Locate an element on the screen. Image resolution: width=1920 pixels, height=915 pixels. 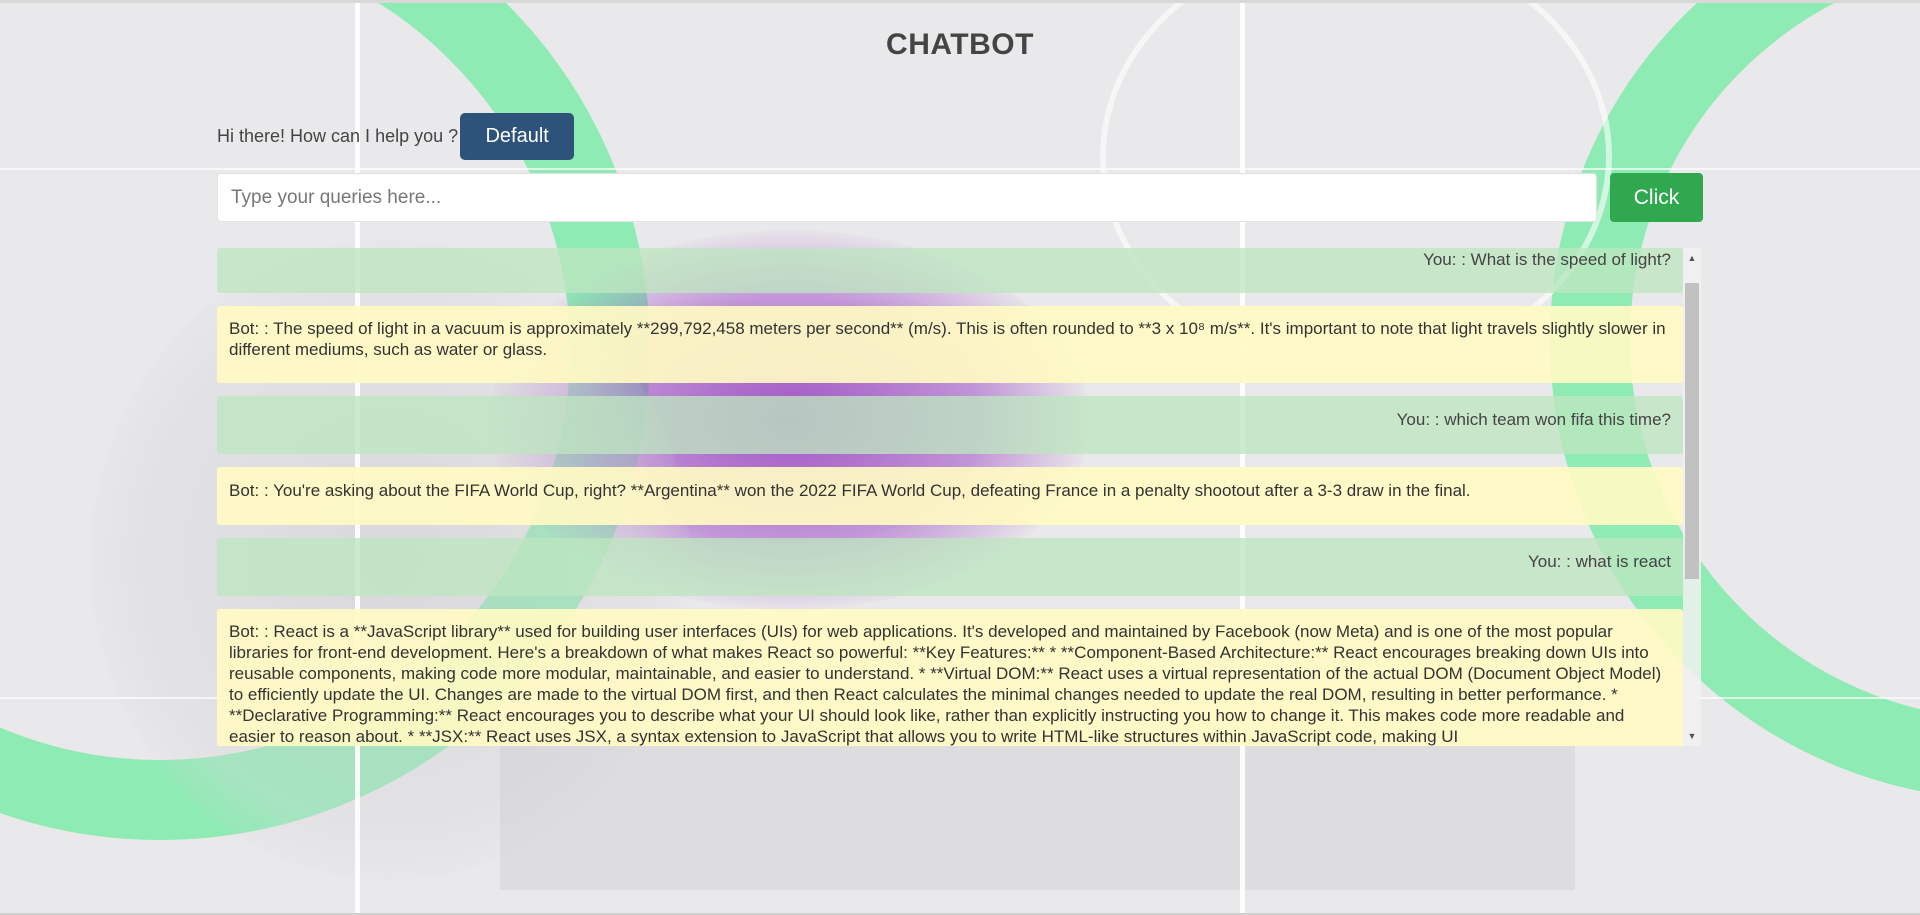
greeting-text: Hi there! How can I help you ? is located at coordinates (338, 135).